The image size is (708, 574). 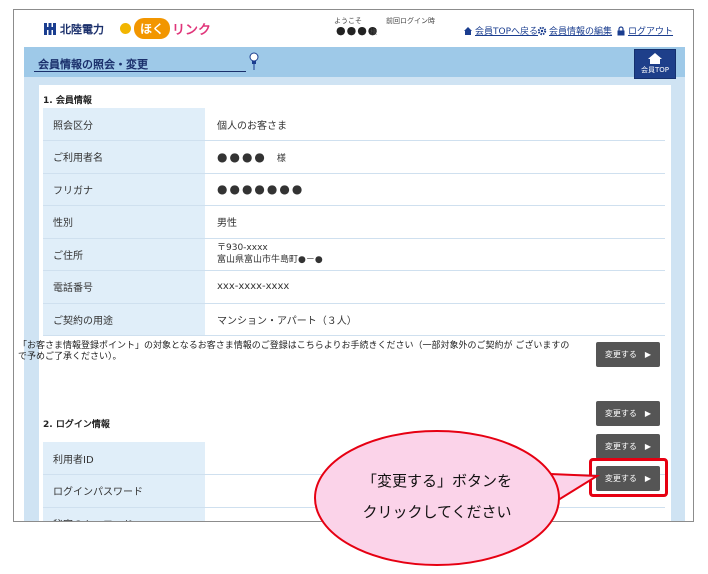 What do you see at coordinates (354, 63) in the screenshot?
I see `page-title-bar: 会員情報の照会・変更 会員TOP` at bounding box center [354, 63].